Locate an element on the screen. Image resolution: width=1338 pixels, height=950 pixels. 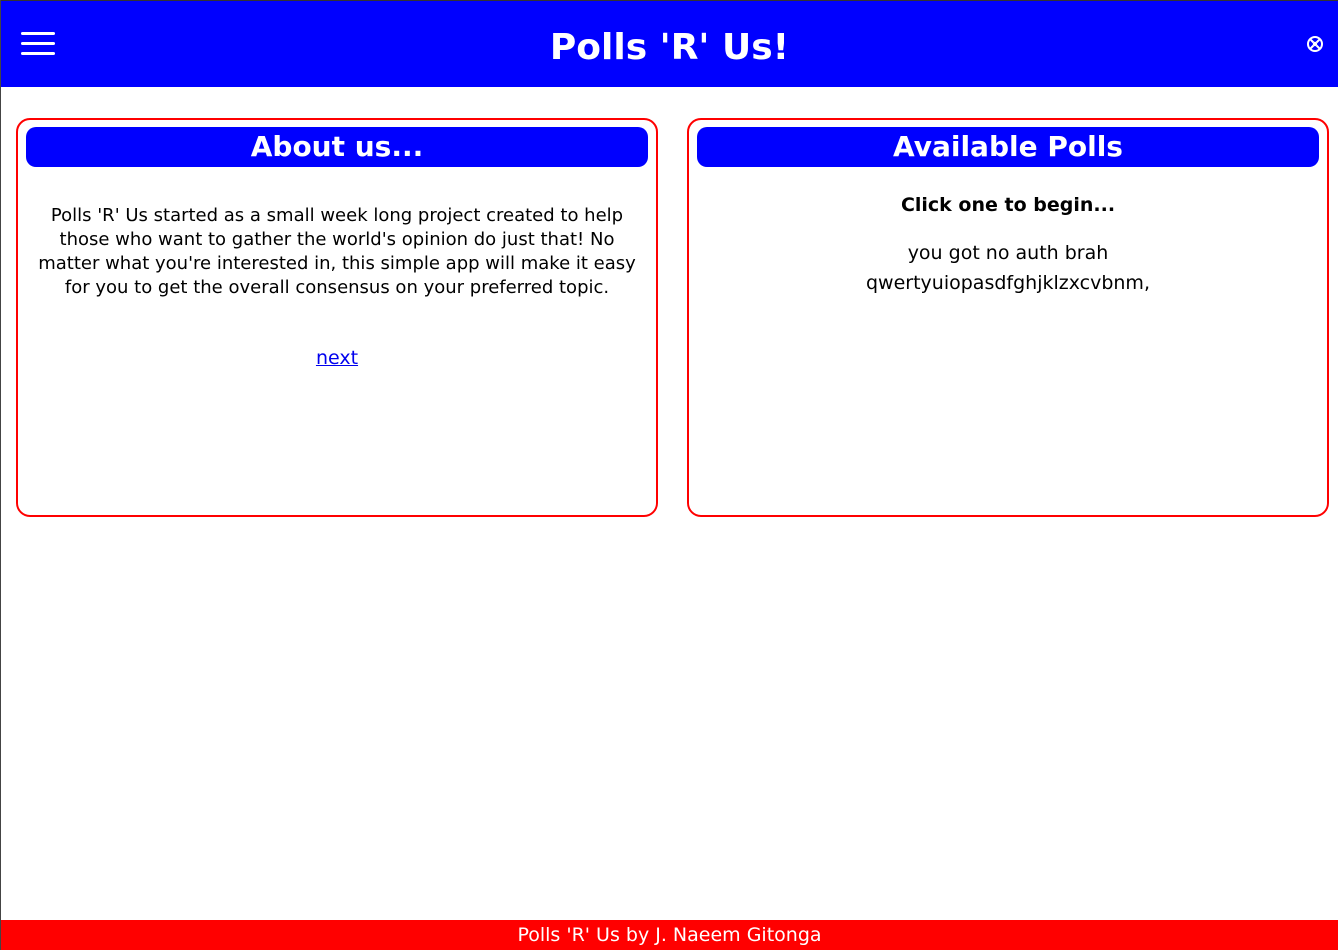
next-link: next is located at coordinates (337, 358).